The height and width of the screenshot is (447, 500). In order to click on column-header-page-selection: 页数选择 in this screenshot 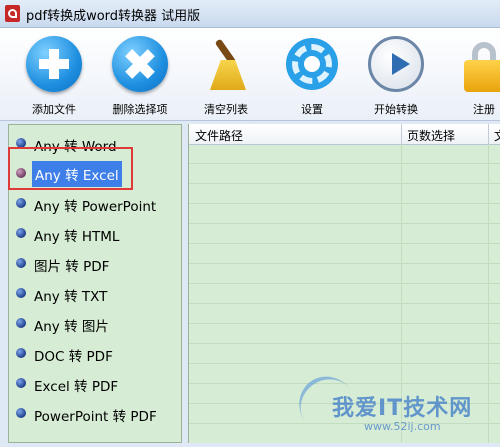, I will do `click(431, 135)`.